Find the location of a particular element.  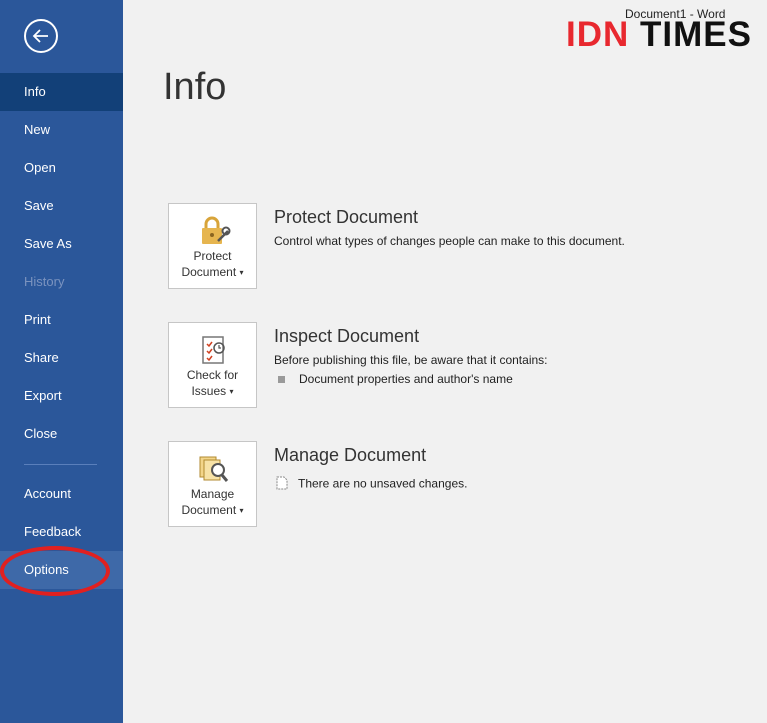

checklist-icon is located at coordinates (213, 350).